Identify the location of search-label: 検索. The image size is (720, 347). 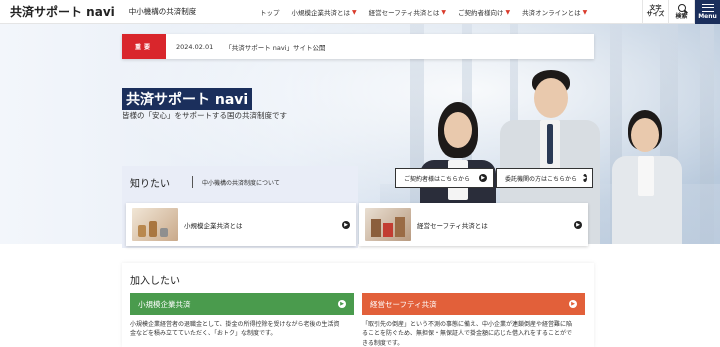
(681, 16).